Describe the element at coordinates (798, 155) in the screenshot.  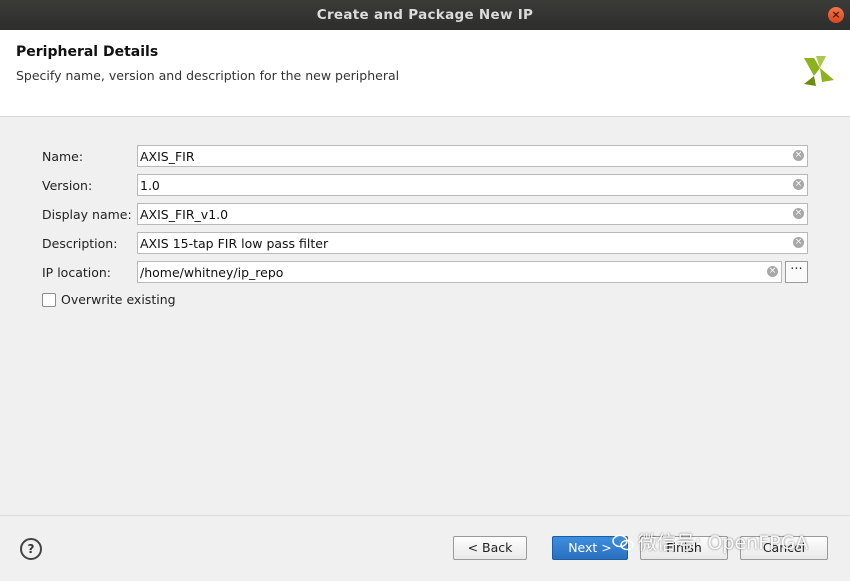
I see `clear-name-icon: ×` at that location.